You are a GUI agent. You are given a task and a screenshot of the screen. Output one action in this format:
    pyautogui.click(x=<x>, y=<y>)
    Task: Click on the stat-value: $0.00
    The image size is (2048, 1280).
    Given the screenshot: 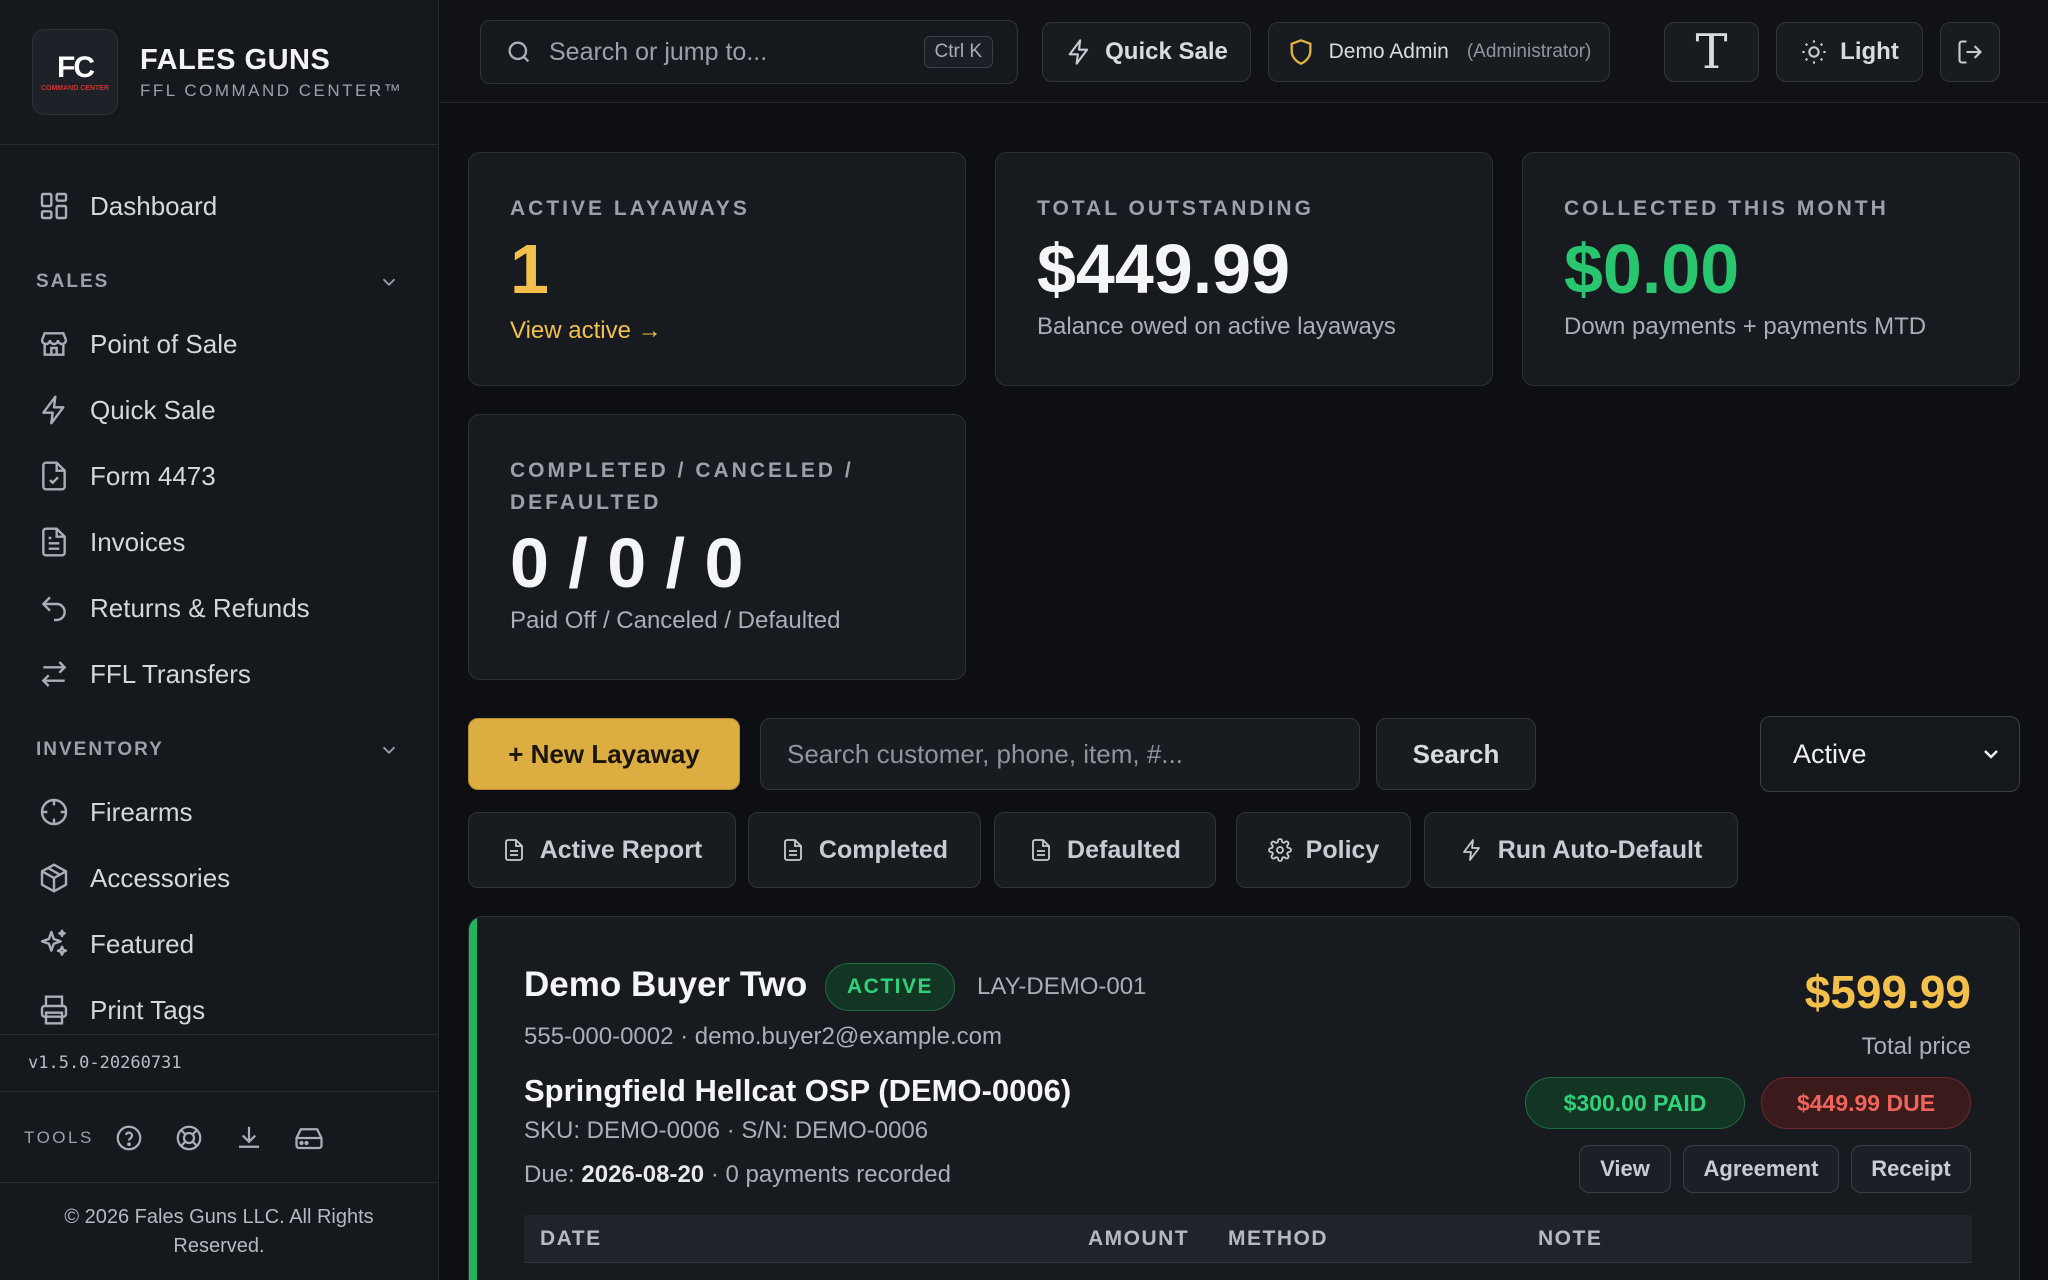 What is the action you would take?
    pyautogui.click(x=1652, y=269)
    